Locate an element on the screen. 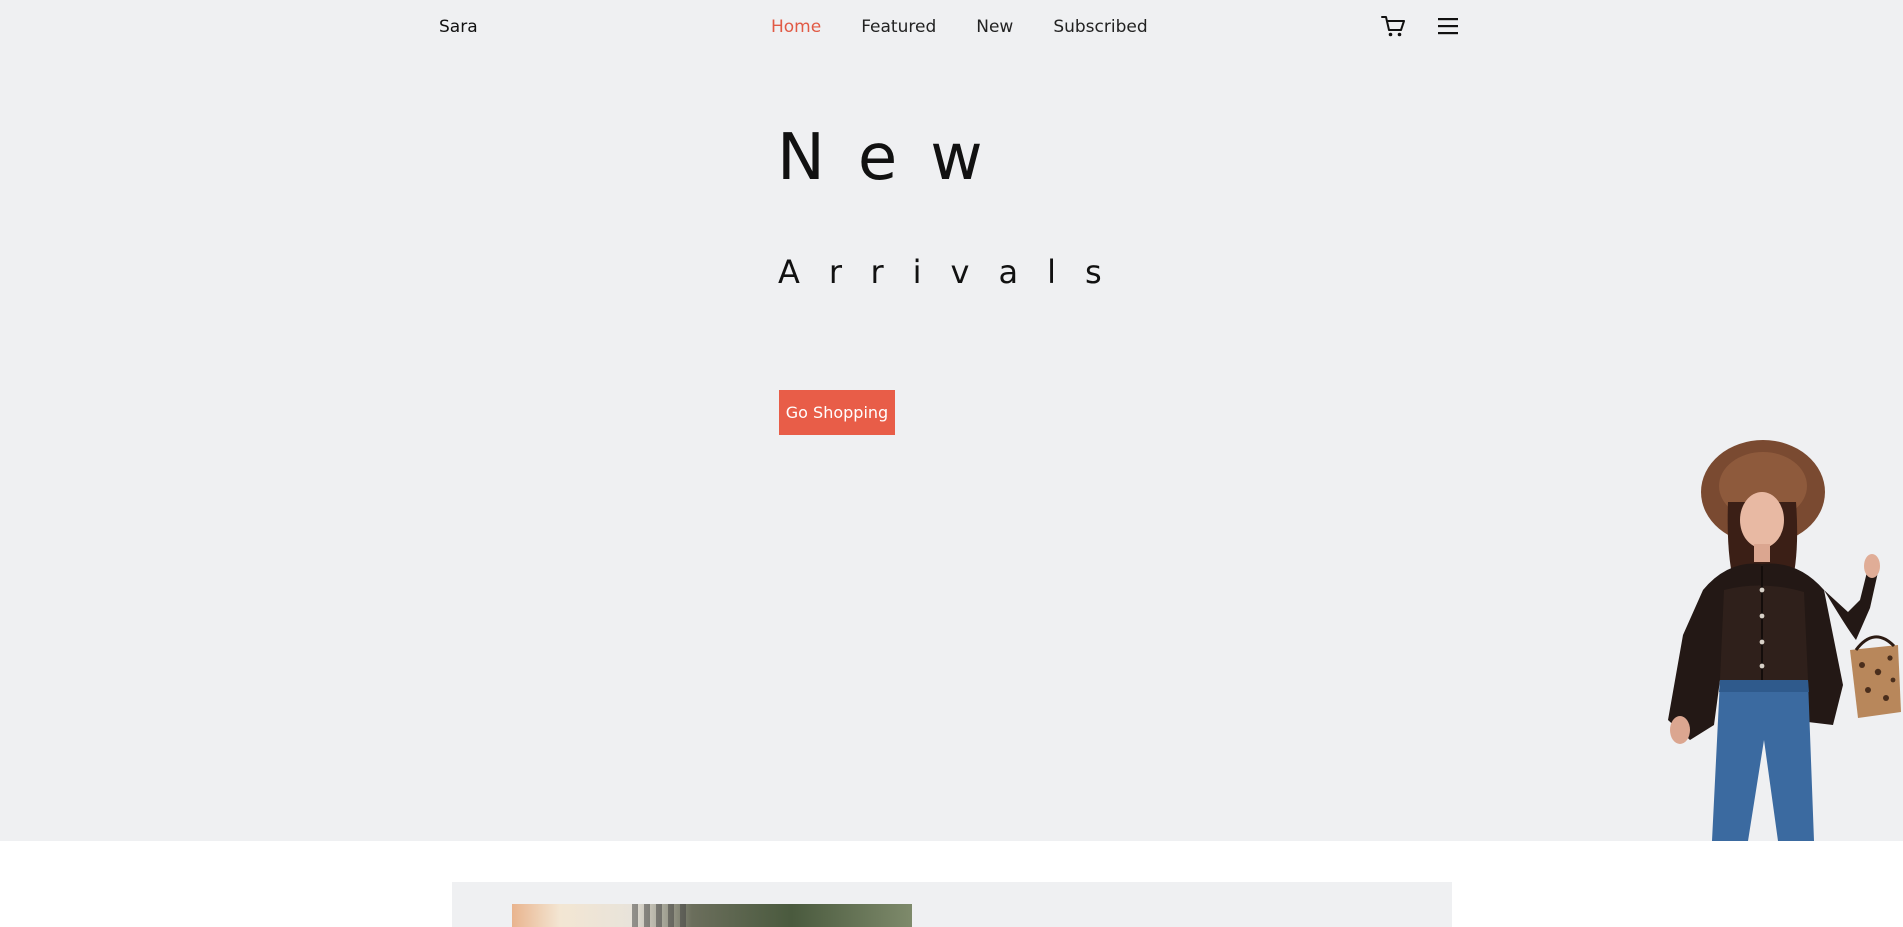 This screenshot has width=1903, height=927. nav-item-subscribed: Subscribed is located at coordinates (1100, 27).